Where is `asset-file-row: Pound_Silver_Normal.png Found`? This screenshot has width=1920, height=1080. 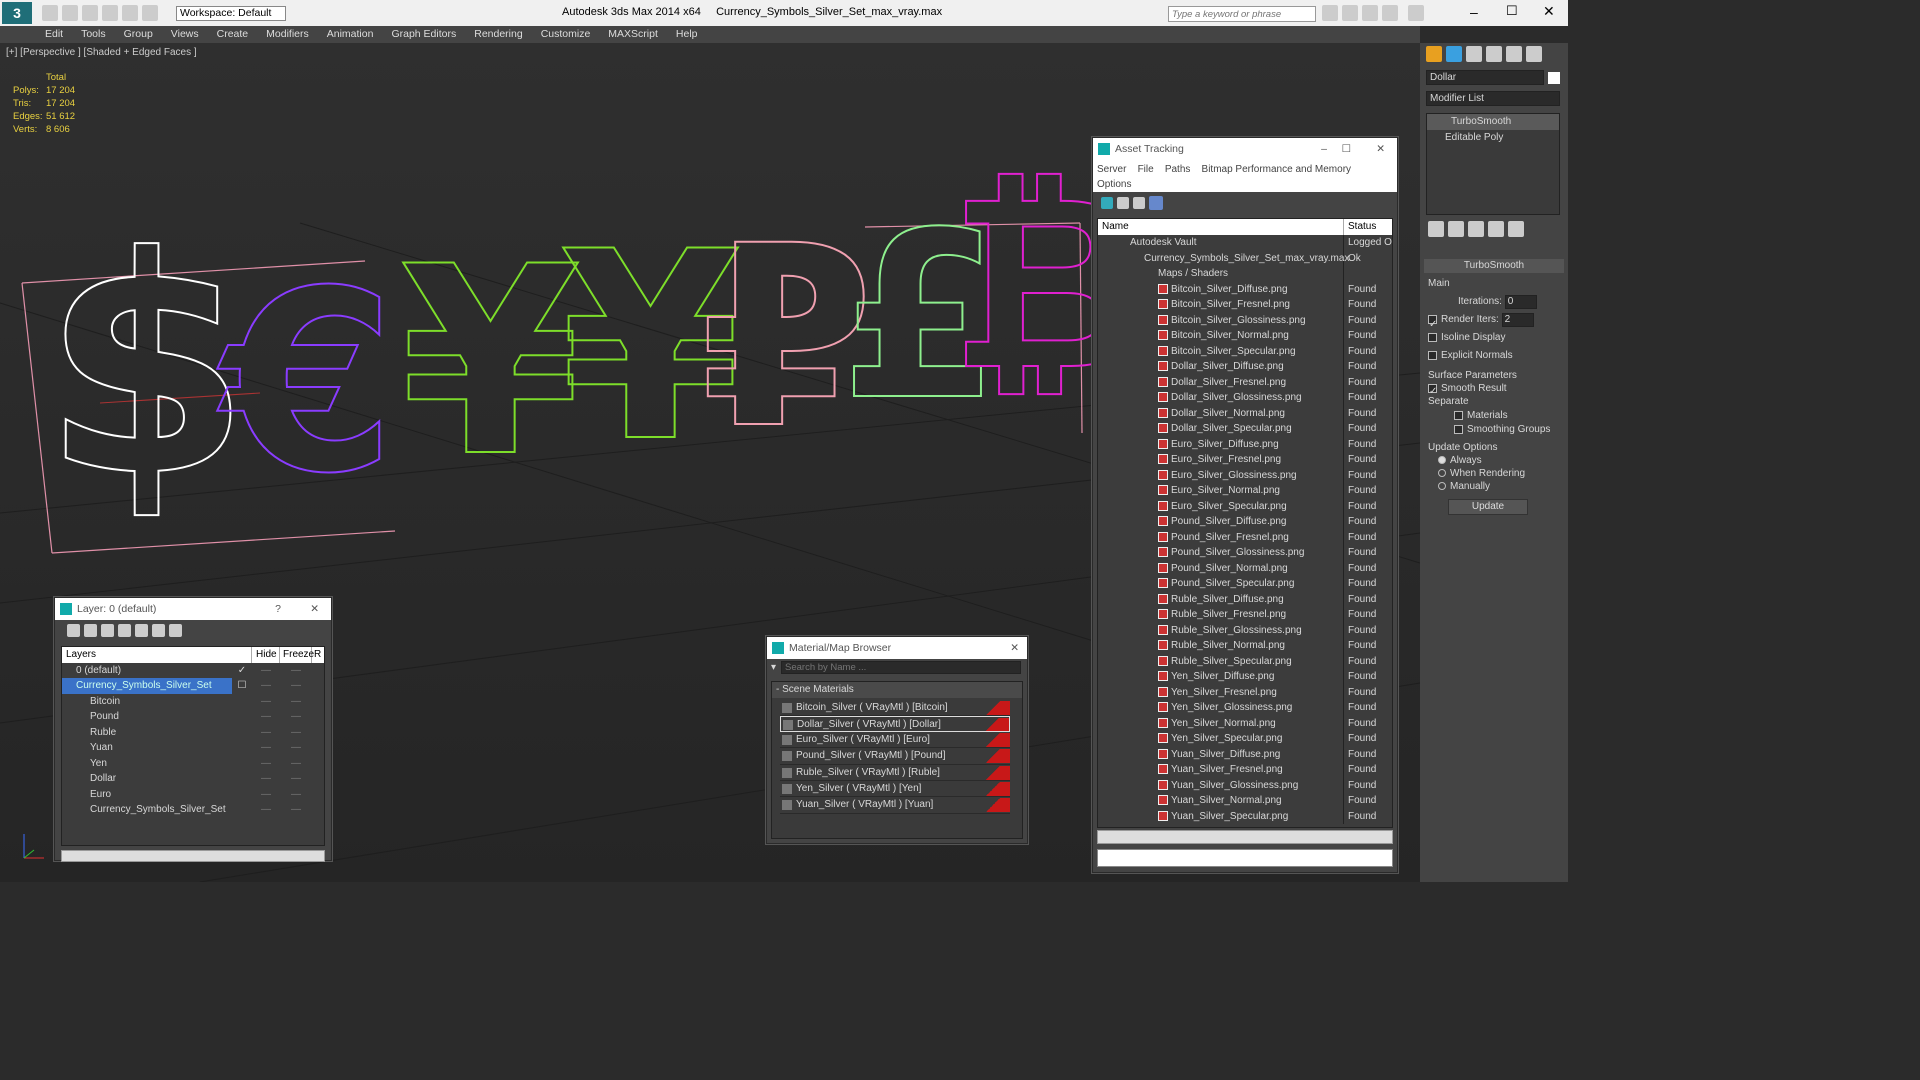
asset-file-row: Pound_Silver_Normal.png Found is located at coordinates (1245, 568).